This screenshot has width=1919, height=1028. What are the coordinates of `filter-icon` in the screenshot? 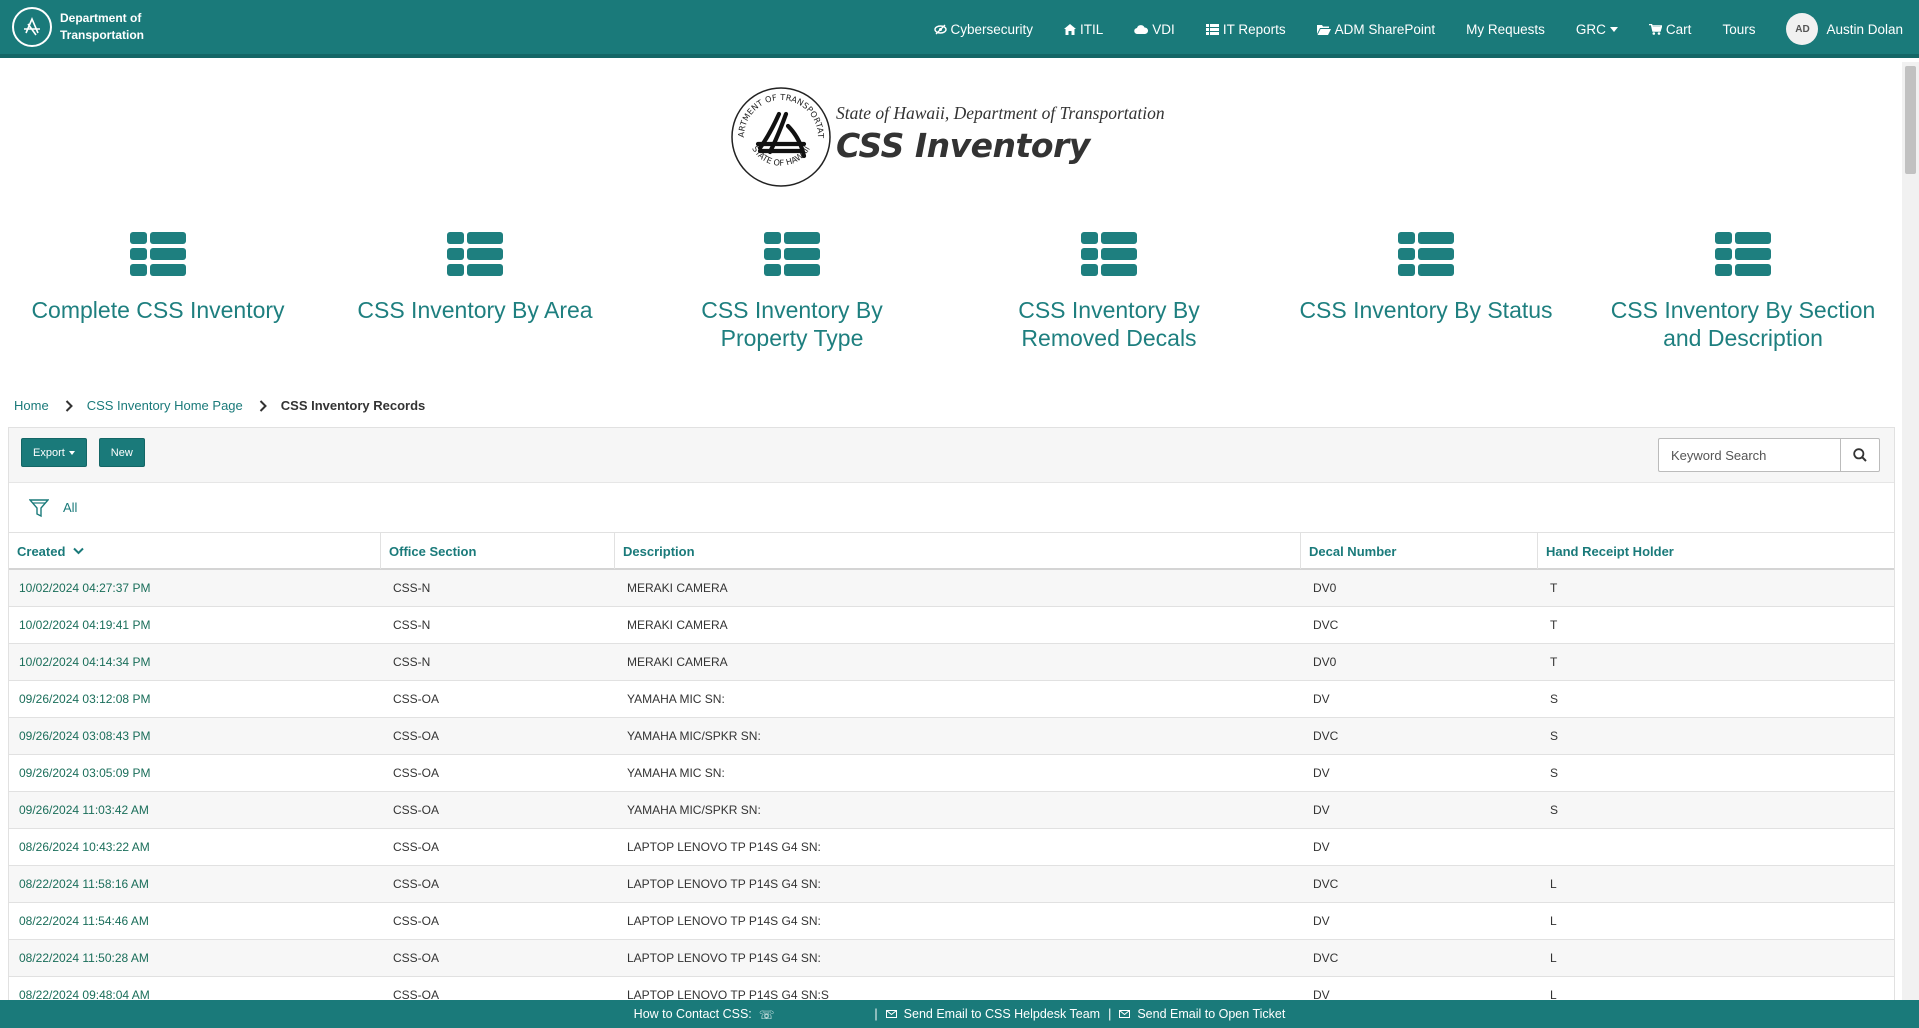 It's located at (39, 508).